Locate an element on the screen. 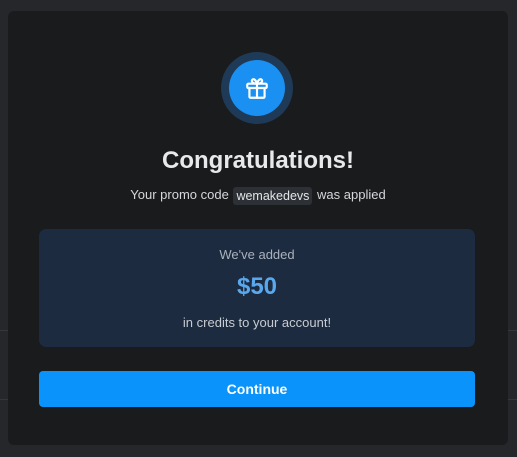 This screenshot has width=517, height=457. promo-code-badge: wemakedevs is located at coordinates (273, 195).